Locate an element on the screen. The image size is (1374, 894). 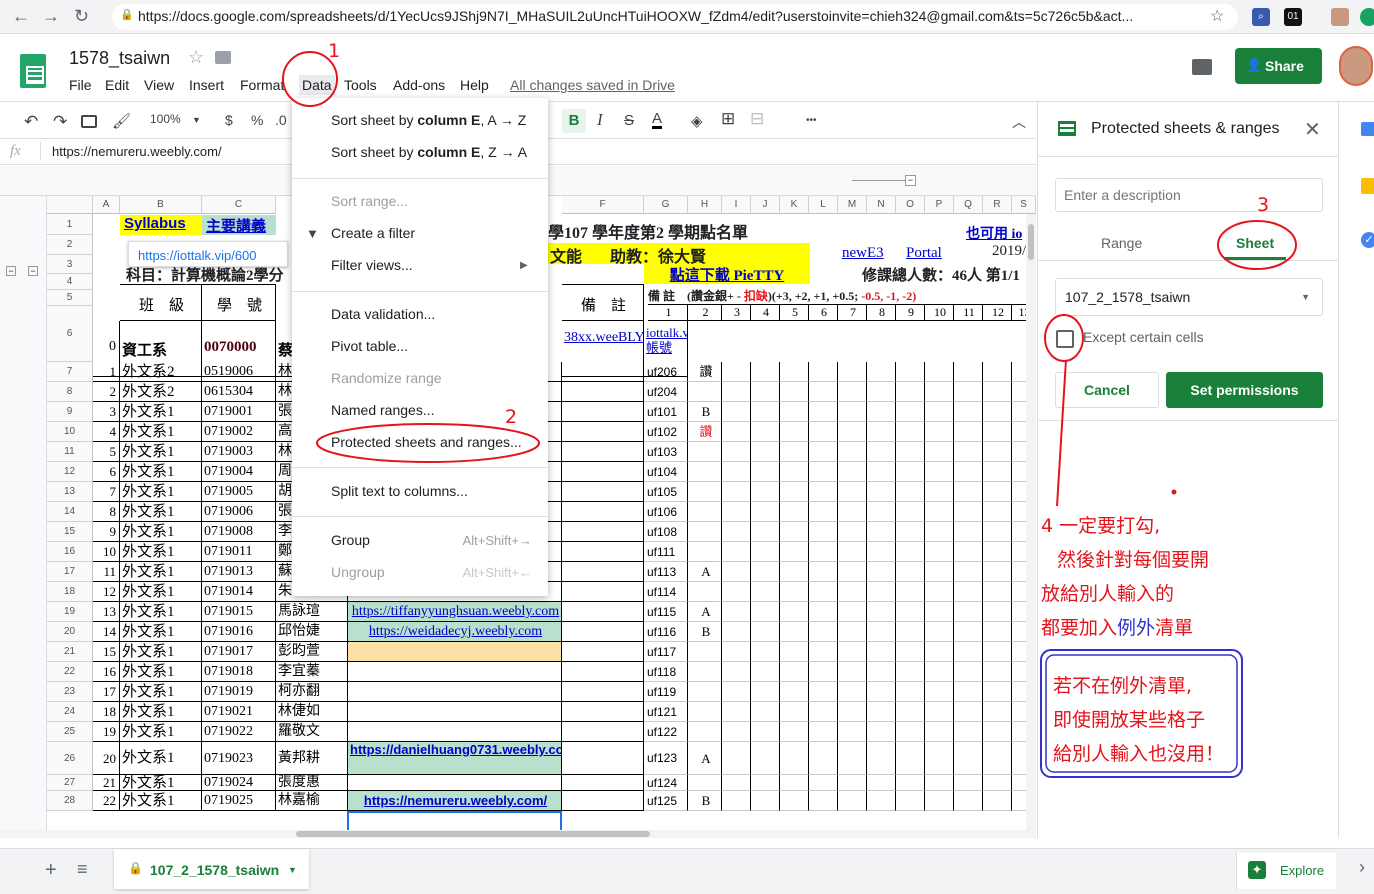
row-header: 20 is located at coordinates (70, 632).